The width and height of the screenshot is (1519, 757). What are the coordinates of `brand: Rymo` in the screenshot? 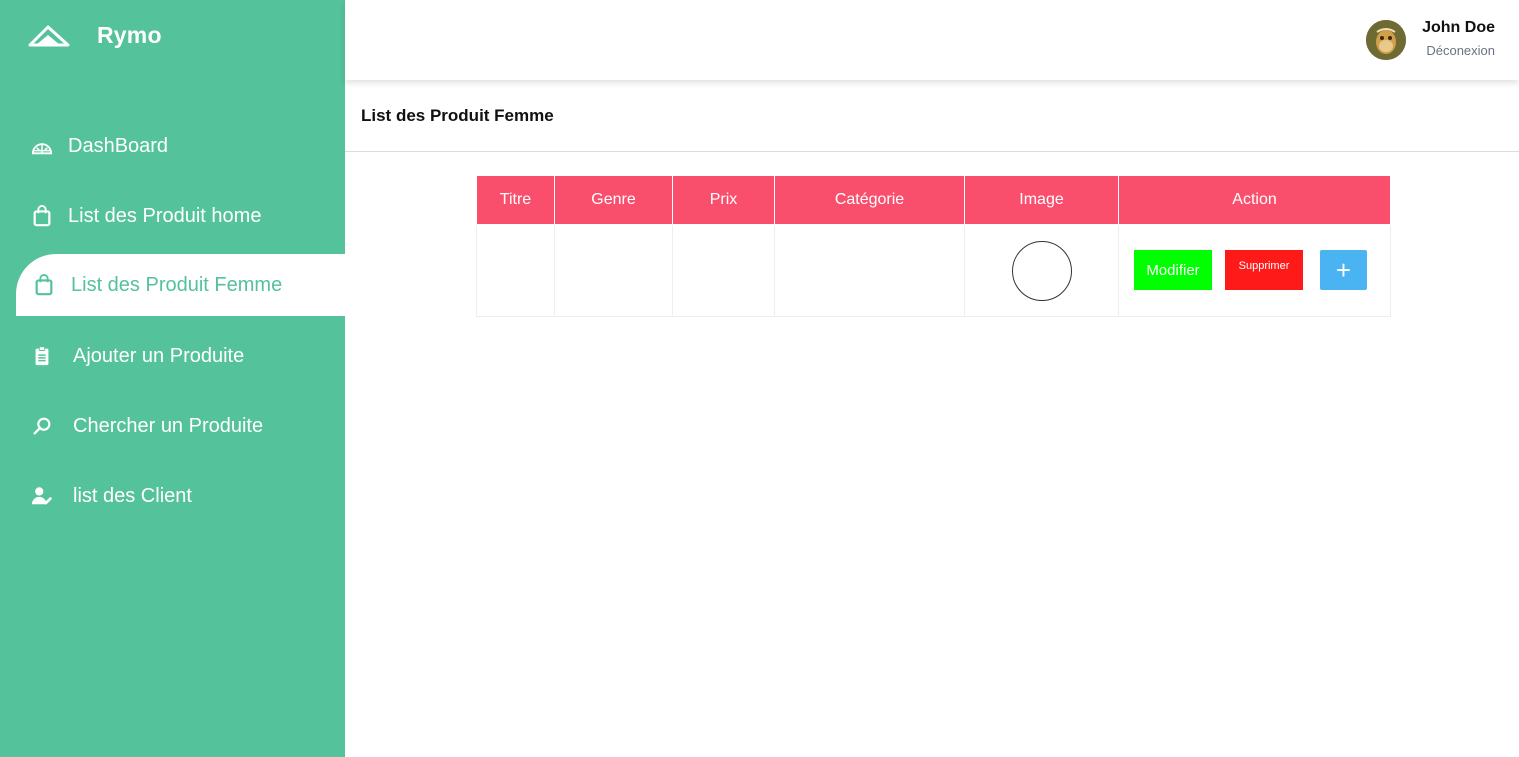 It's located at (95, 35).